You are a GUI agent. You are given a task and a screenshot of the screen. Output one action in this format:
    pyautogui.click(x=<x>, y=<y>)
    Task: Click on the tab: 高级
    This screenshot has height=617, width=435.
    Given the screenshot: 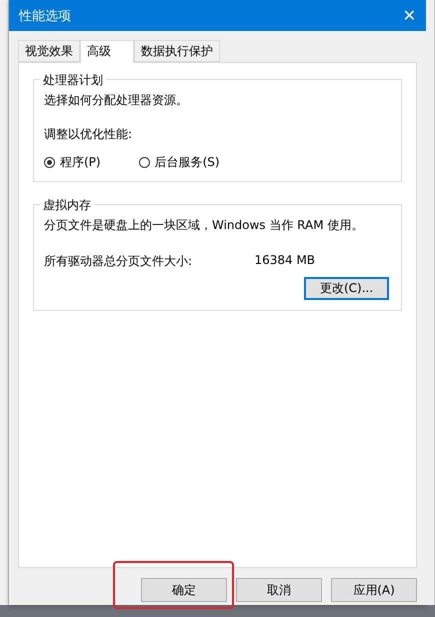 What is the action you would take?
    pyautogui.click(x=107, y=51)
    